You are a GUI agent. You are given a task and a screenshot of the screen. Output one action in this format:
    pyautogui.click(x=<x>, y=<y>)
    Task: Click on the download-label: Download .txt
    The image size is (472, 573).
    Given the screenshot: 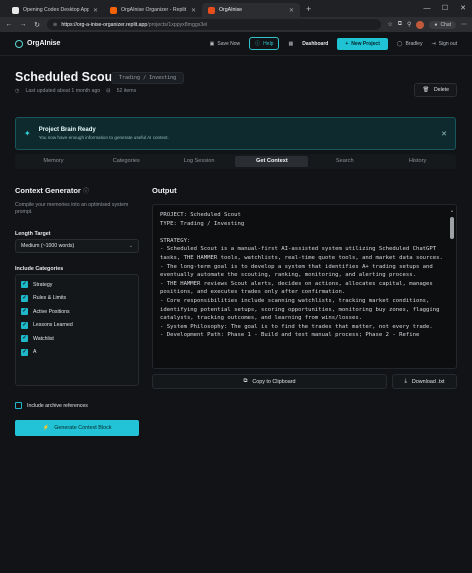 What is the action you would take?
    pyautogui.click(x=428, y=381)
    